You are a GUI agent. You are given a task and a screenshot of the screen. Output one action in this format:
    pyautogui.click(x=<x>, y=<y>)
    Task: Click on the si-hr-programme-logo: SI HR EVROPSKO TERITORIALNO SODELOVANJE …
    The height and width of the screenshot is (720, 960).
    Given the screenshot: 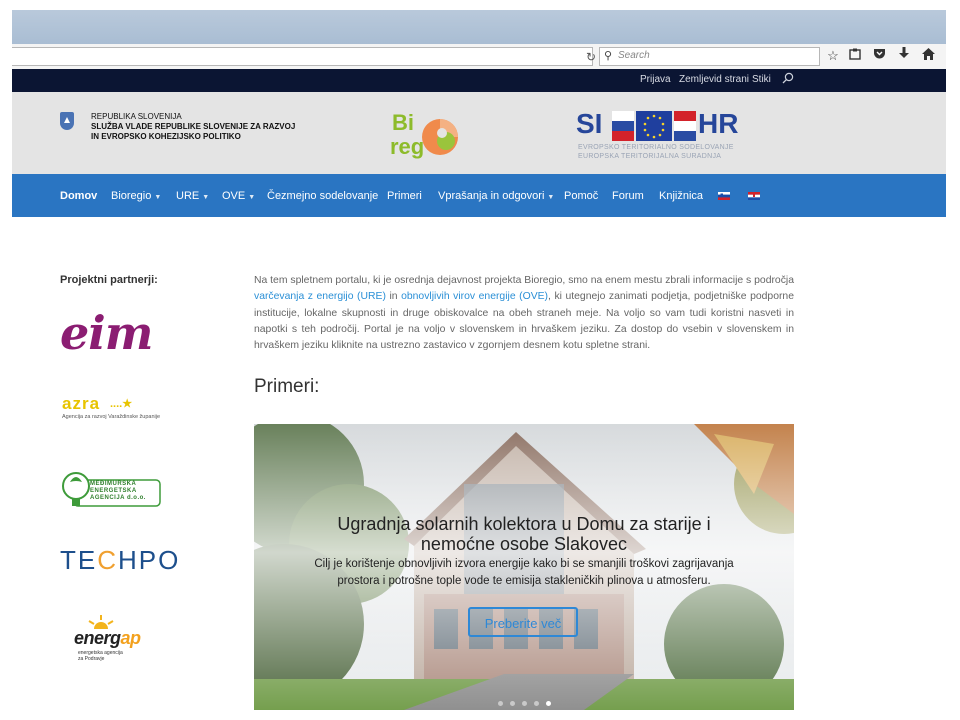 What is the action you would take?
    pyautogui.click(x=664, y=136)
    